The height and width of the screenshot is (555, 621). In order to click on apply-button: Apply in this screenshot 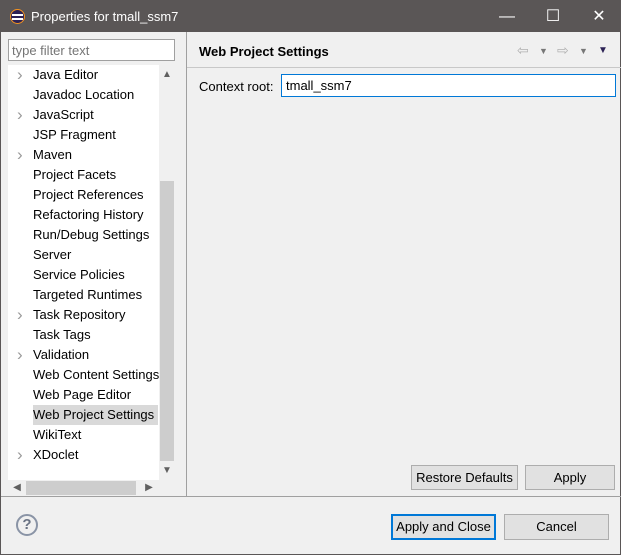, I will do `click(570, 477)`.